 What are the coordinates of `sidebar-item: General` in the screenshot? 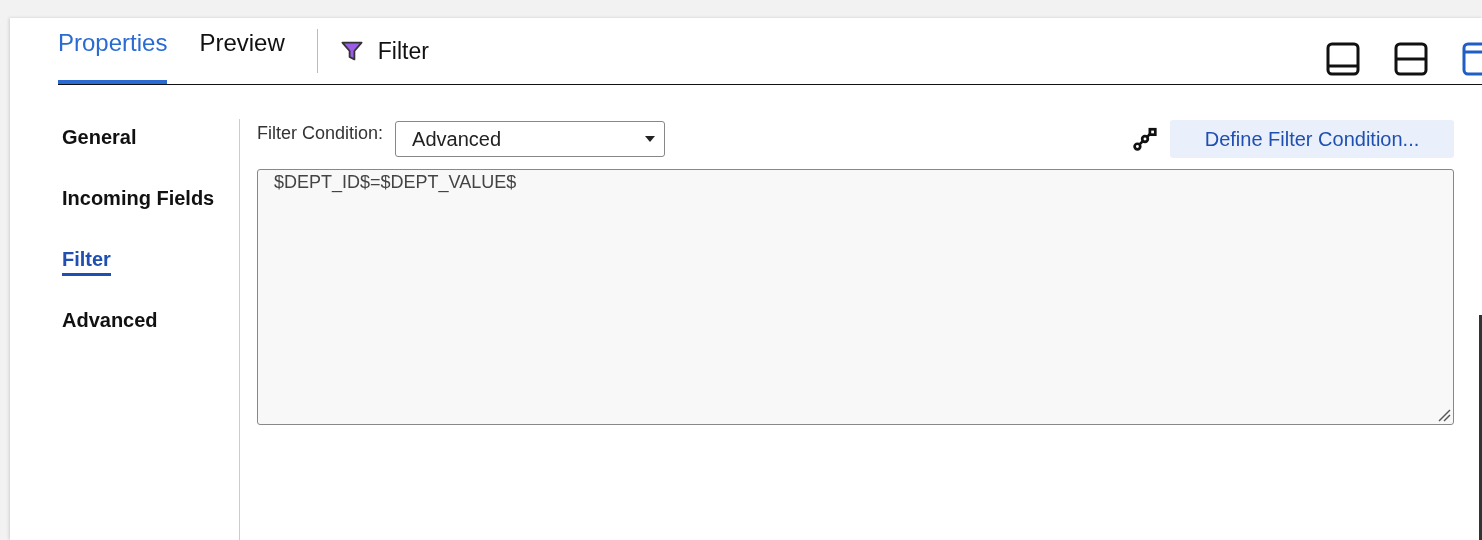 It's located at (99, 139).